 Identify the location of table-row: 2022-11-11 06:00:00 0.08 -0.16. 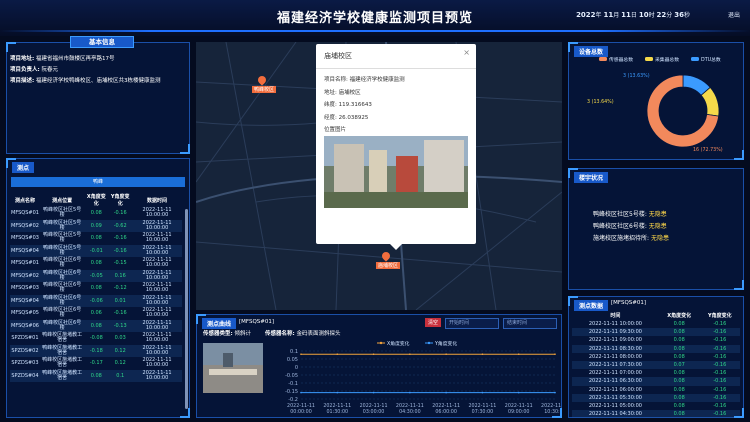
(656, 390).